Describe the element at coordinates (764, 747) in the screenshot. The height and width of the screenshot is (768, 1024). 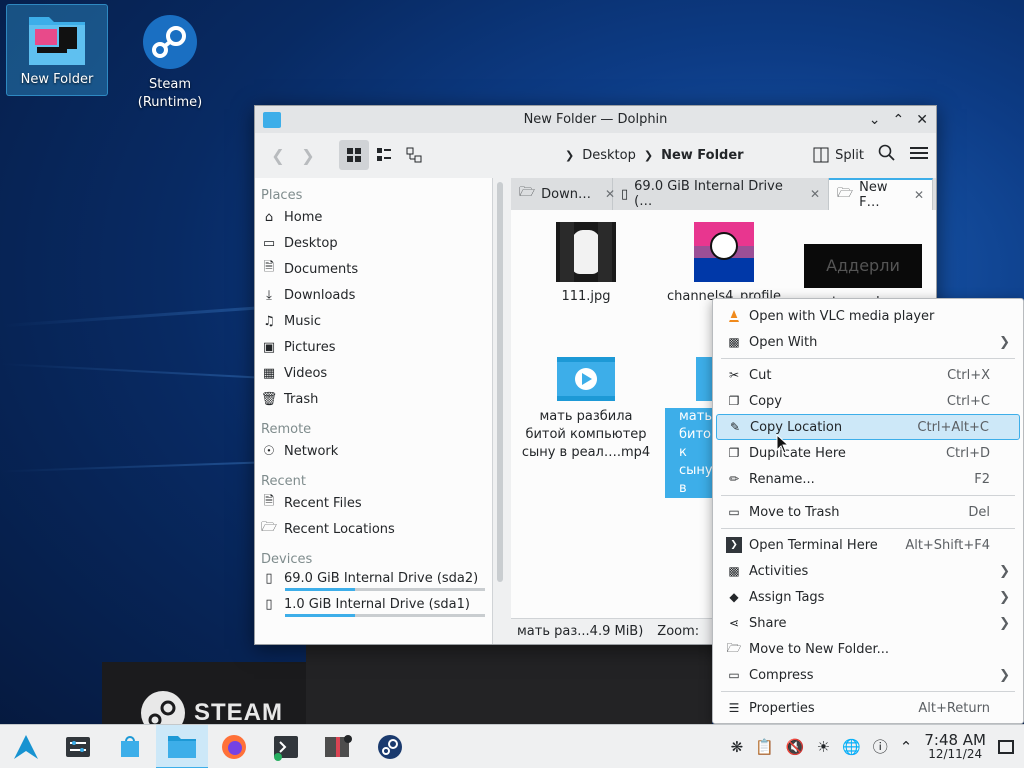
I see `clipboard-icon: 📋` at that location.